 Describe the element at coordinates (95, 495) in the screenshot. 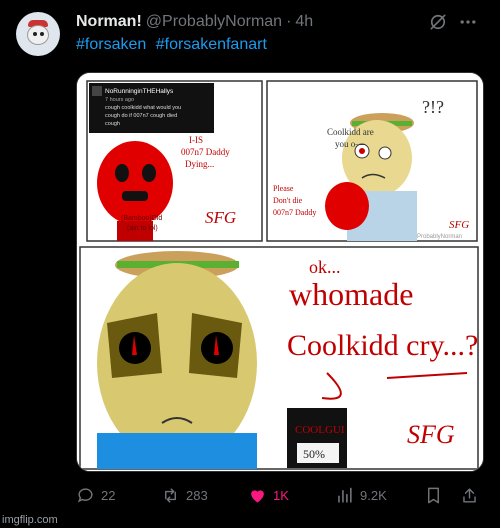

I see `reply-button: 22` at that location.